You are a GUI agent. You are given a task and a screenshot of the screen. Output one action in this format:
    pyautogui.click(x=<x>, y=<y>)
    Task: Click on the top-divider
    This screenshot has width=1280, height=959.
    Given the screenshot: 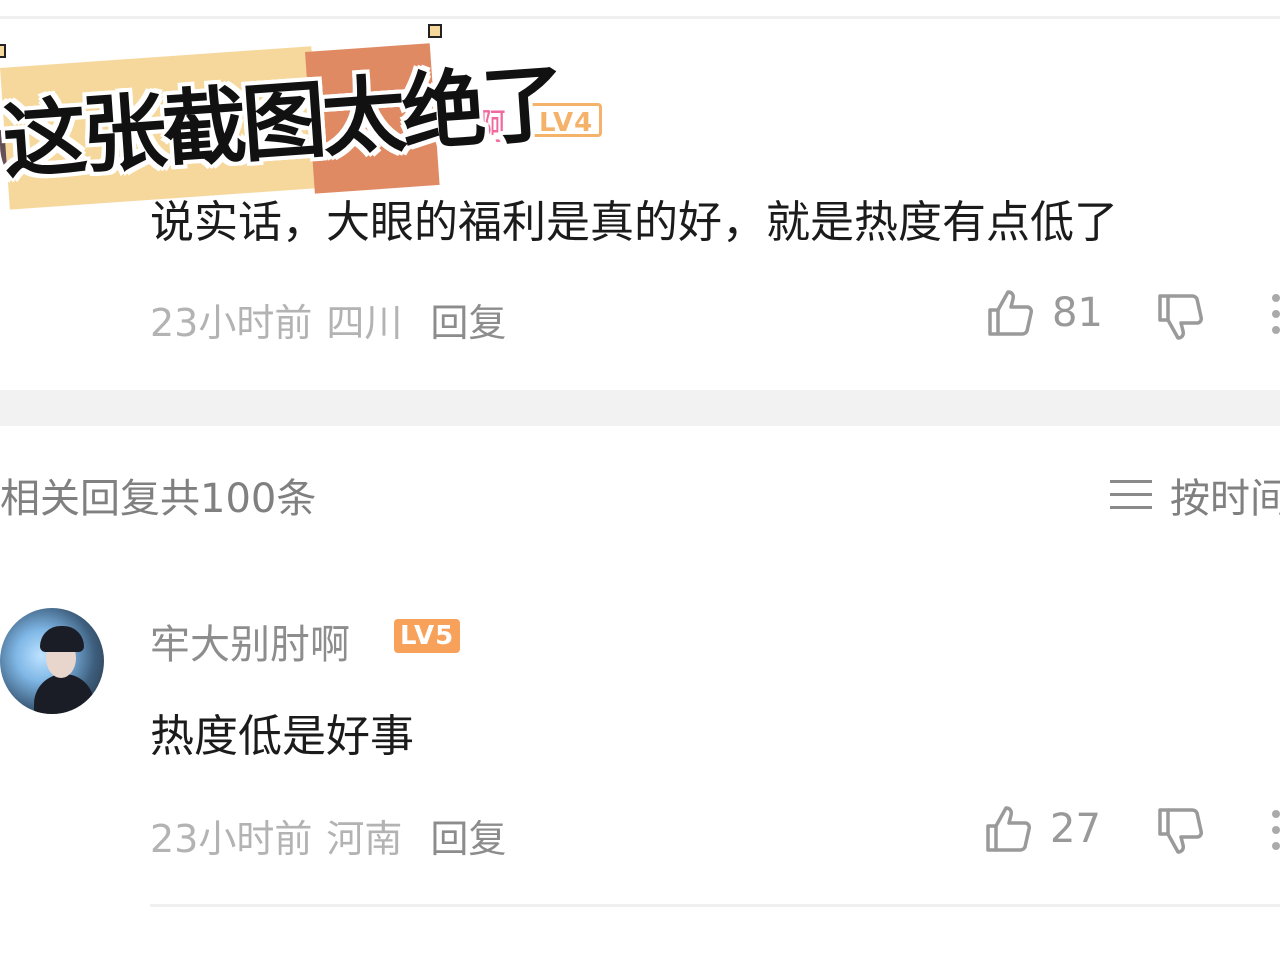 What is the action you would take?
    pyautogui.click(x=640, y=17)
    